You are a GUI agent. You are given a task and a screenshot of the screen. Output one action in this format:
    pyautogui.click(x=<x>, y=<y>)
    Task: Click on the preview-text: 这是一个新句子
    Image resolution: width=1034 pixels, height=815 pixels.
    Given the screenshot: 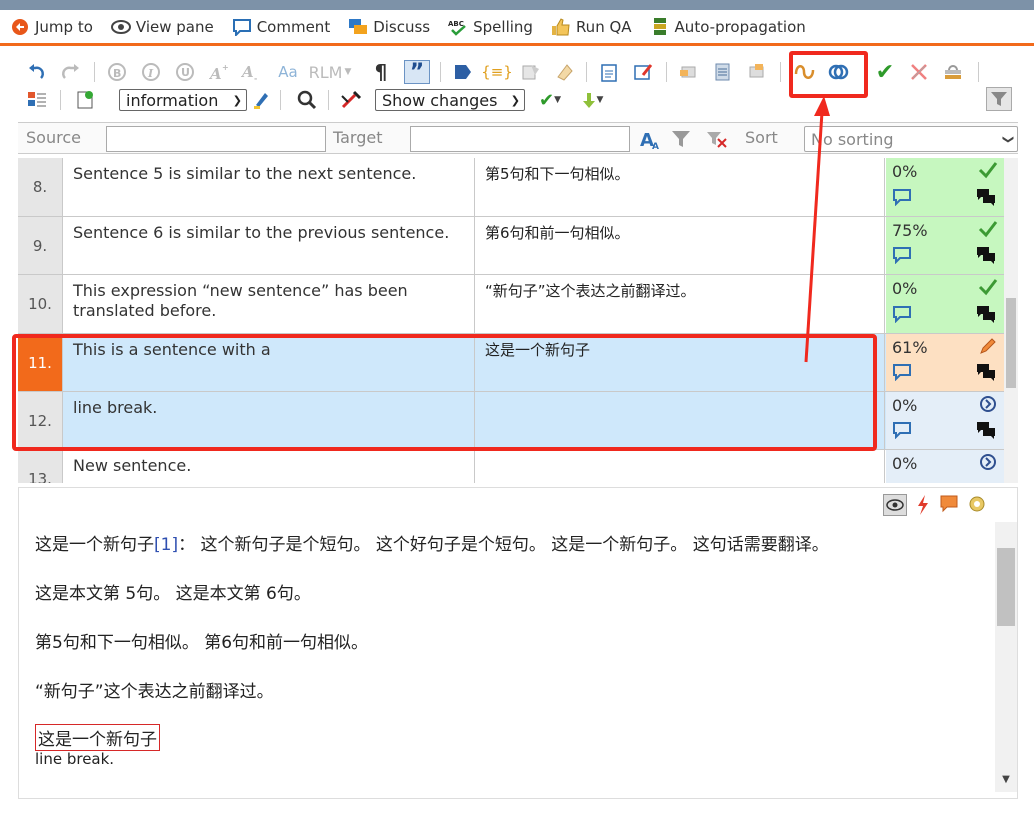 What is the action you would take?
    pyautogui.click(x=94, y=545)
    